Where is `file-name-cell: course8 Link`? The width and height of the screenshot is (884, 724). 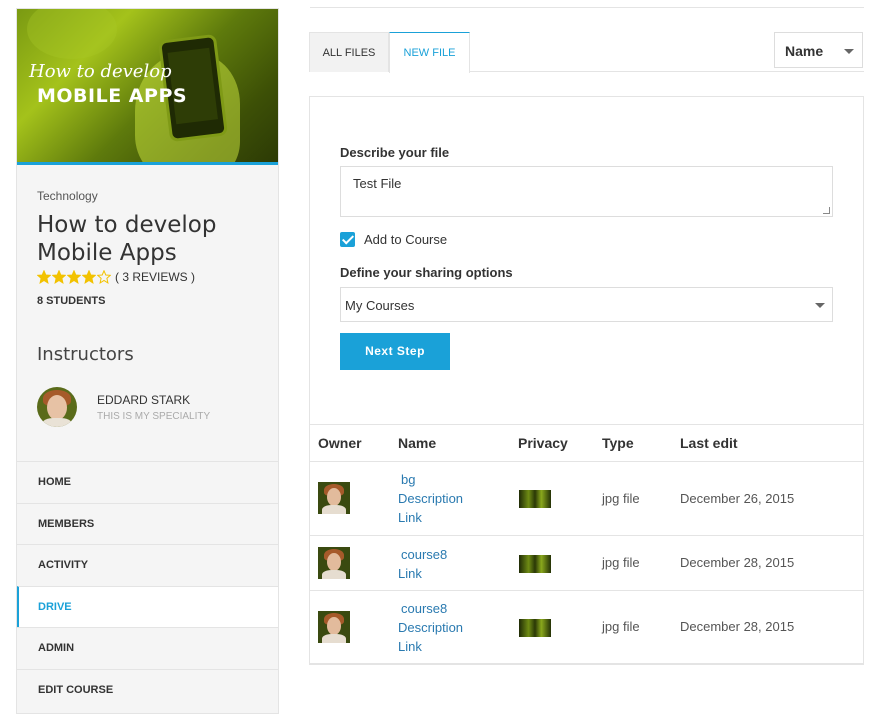
file-name-cell: course8 Link is located at coordinates (422, 564).